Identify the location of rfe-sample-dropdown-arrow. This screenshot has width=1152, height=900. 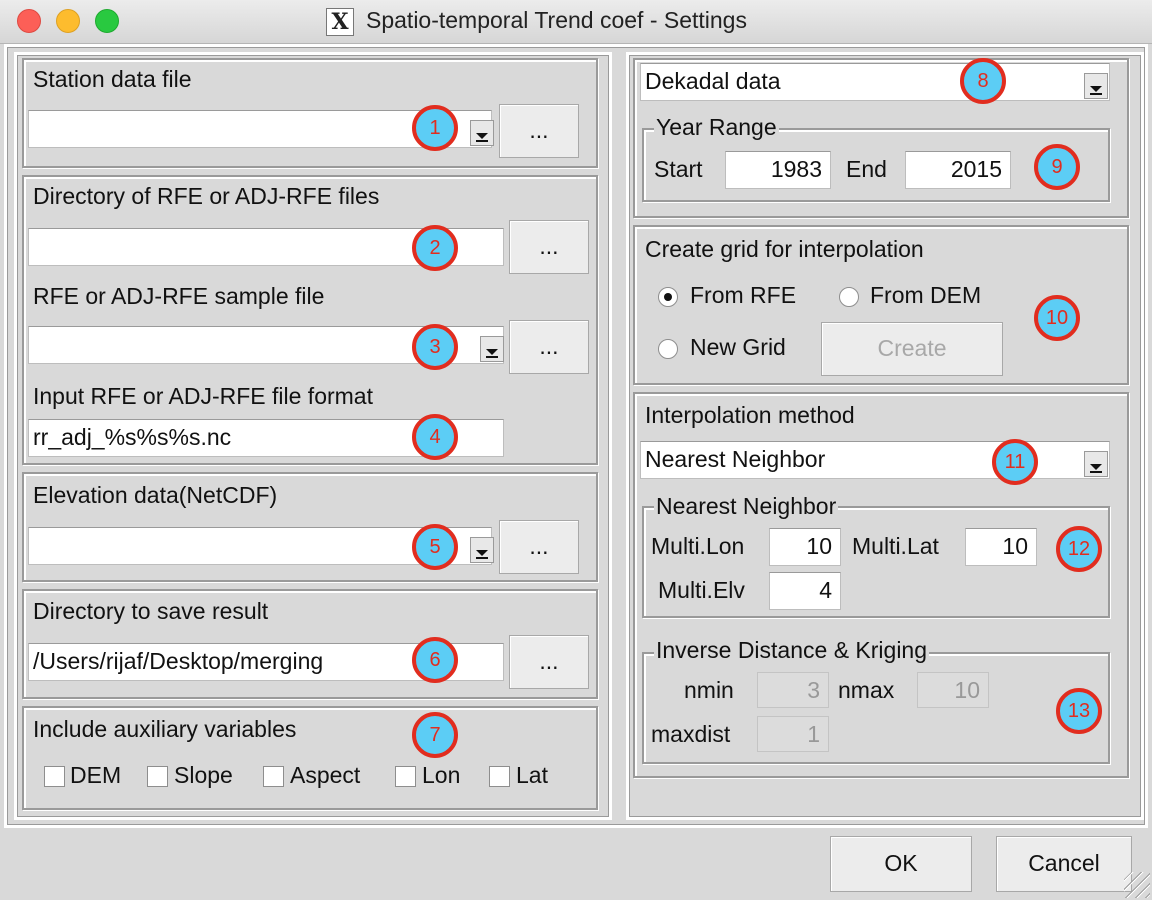
(492, 349).